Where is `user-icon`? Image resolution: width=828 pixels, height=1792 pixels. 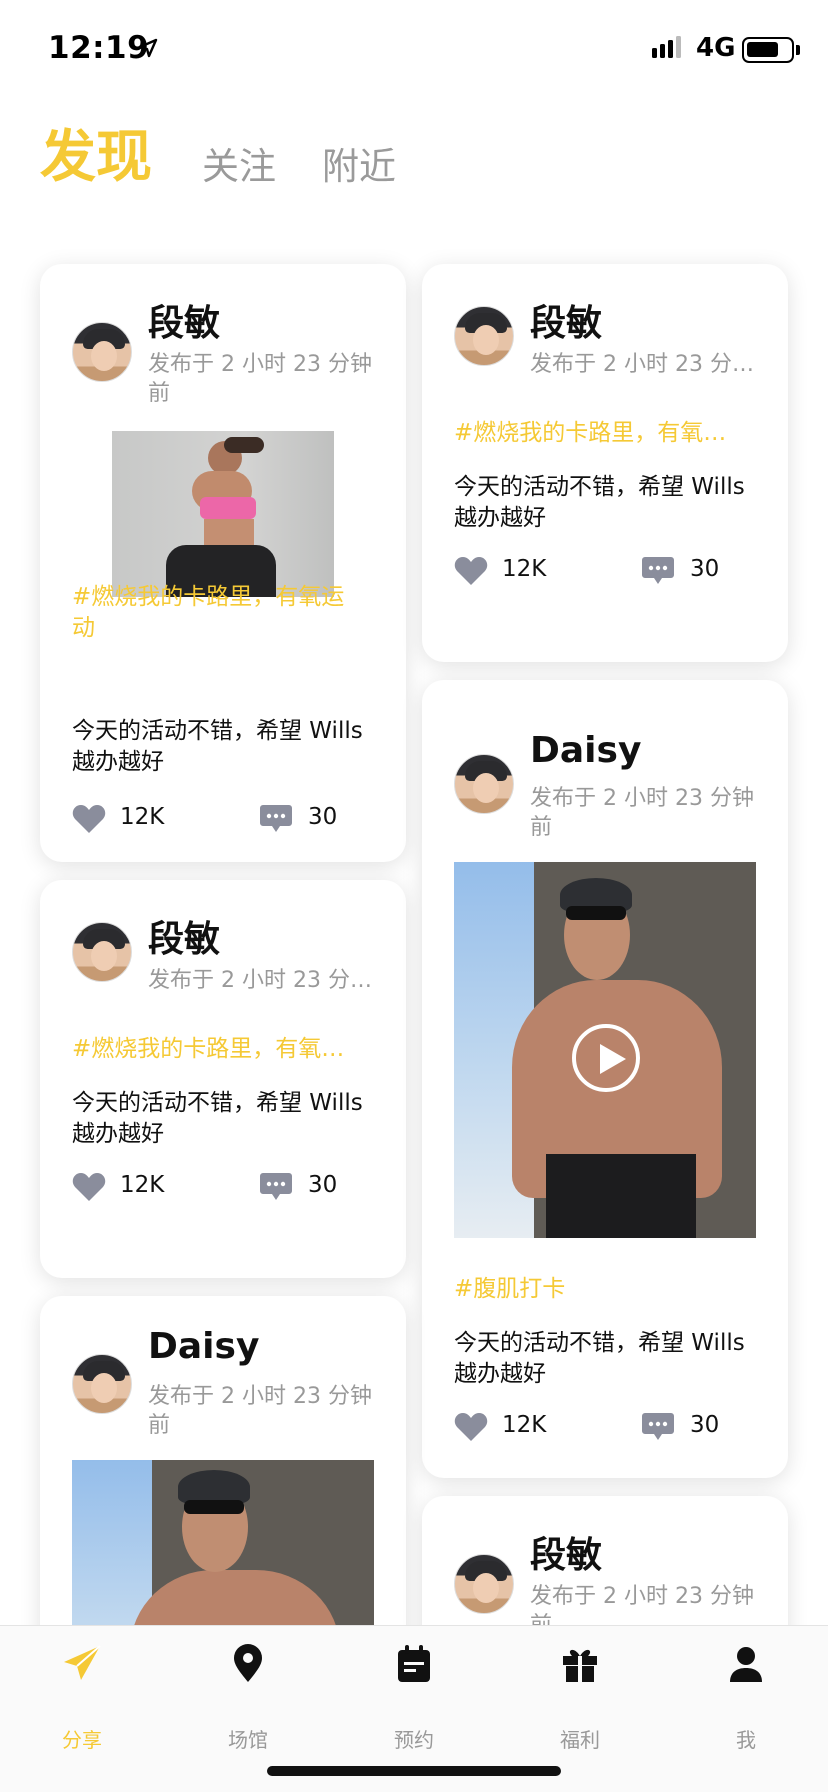 user-icon is located at coordinates (746, 1664).